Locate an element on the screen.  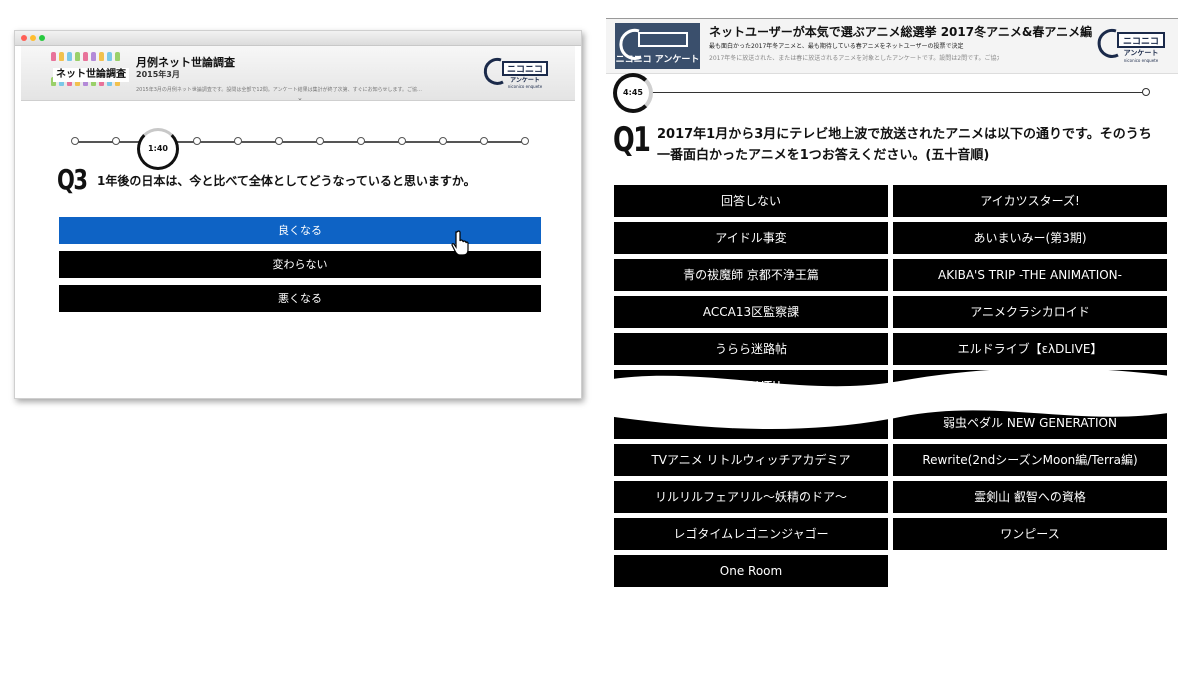
omission-wave-overlay is located at coordinates (895, 399).